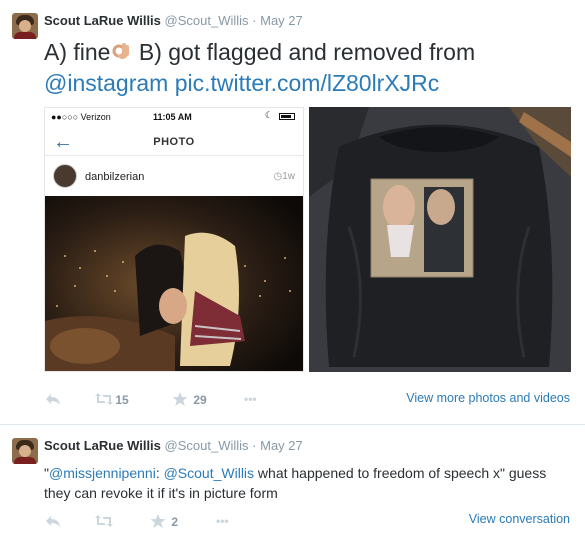 The image size is (585, 535). Describe the element at coordinates (284, 176) in the screenshot. I see `phone-post-age: ◷1w` at that location.